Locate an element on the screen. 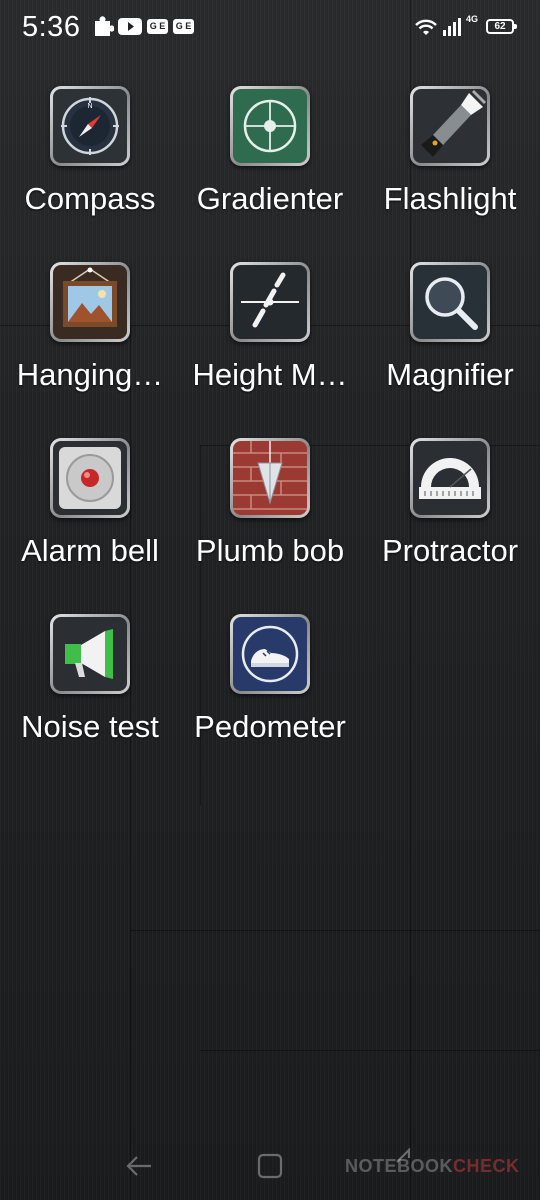 The width and height of the screenshot is (540, 1200). app-label: Compass is located at coordinates (90, 198).